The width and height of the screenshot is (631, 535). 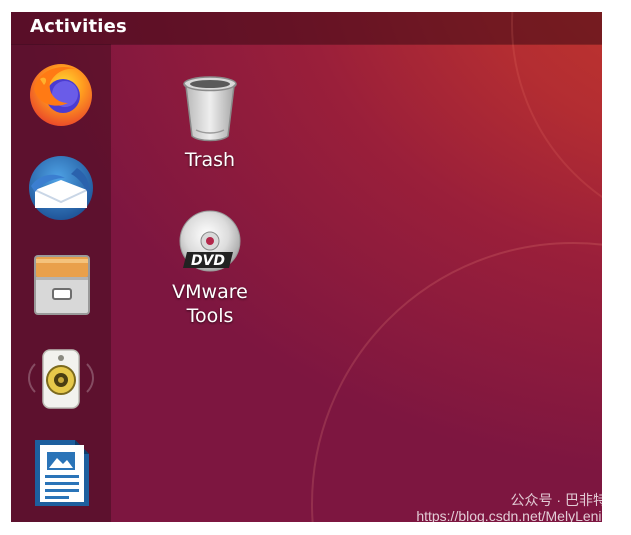 What do you see at coordinates (78, 26) in the screenshot?
I see `activities-button: Activities` at bounding box center [78, 26].